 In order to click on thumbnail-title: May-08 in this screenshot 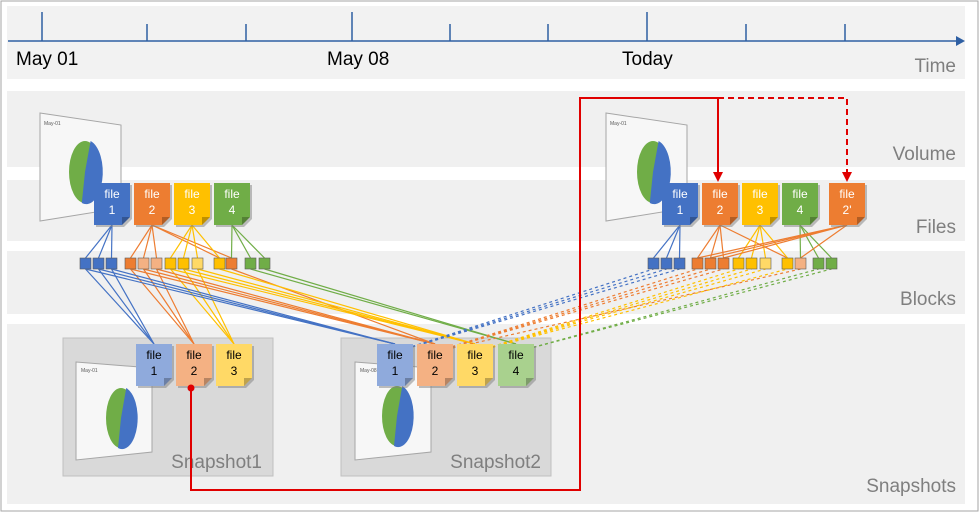, I will do `click(368, 371)`.